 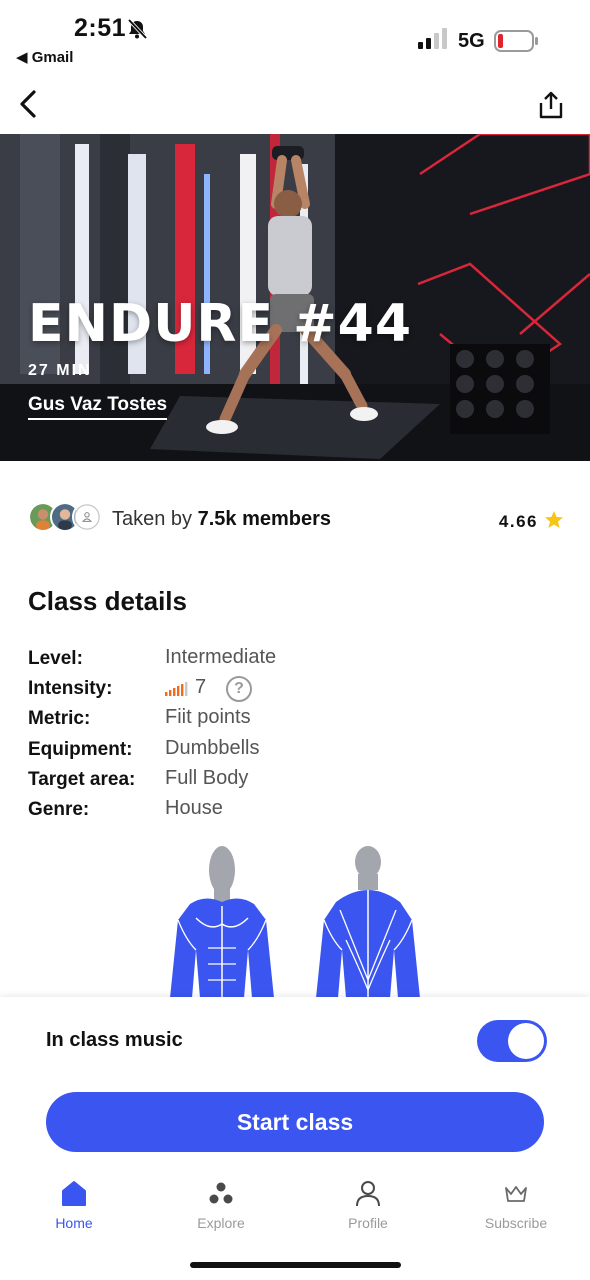 I want to click on detail-value: Fiit points, so click(x=208, y=717).